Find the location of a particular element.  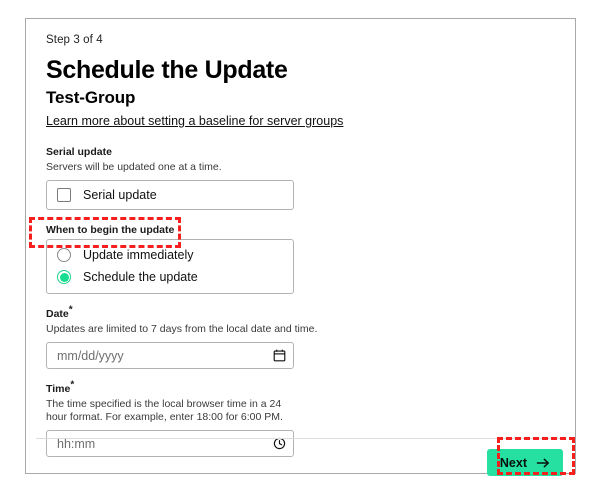

time-label-text: Time is located at coordinates (58, 389).